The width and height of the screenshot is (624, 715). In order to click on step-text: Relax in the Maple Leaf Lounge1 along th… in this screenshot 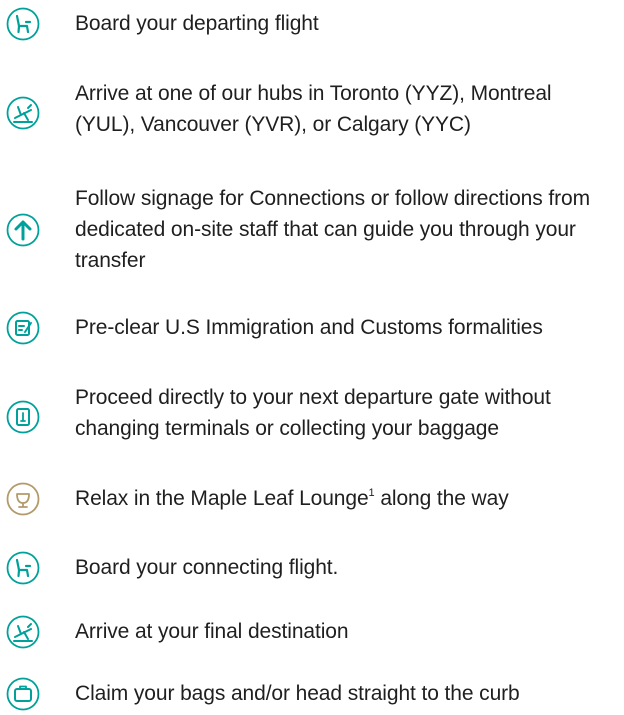, I will do `click(345, 498)`.